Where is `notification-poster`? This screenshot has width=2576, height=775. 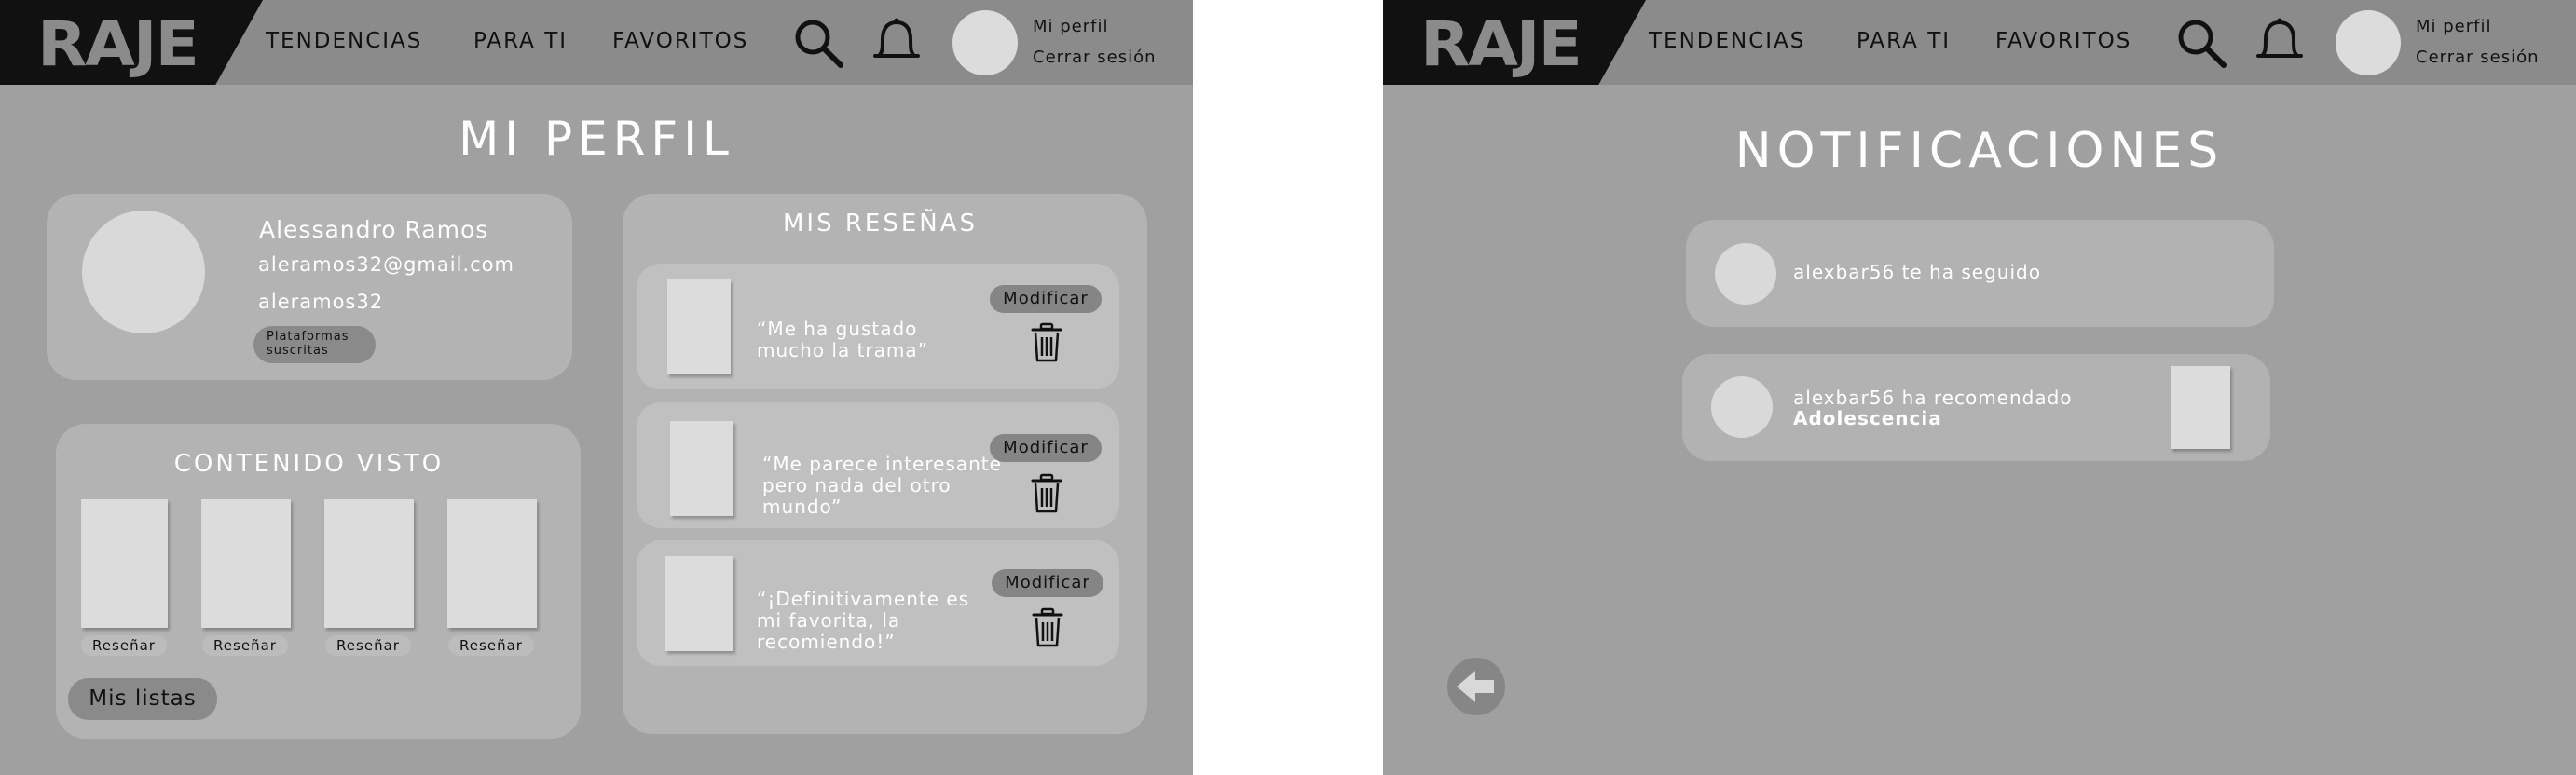
notification-poster is located at coordinates (2200, 407).